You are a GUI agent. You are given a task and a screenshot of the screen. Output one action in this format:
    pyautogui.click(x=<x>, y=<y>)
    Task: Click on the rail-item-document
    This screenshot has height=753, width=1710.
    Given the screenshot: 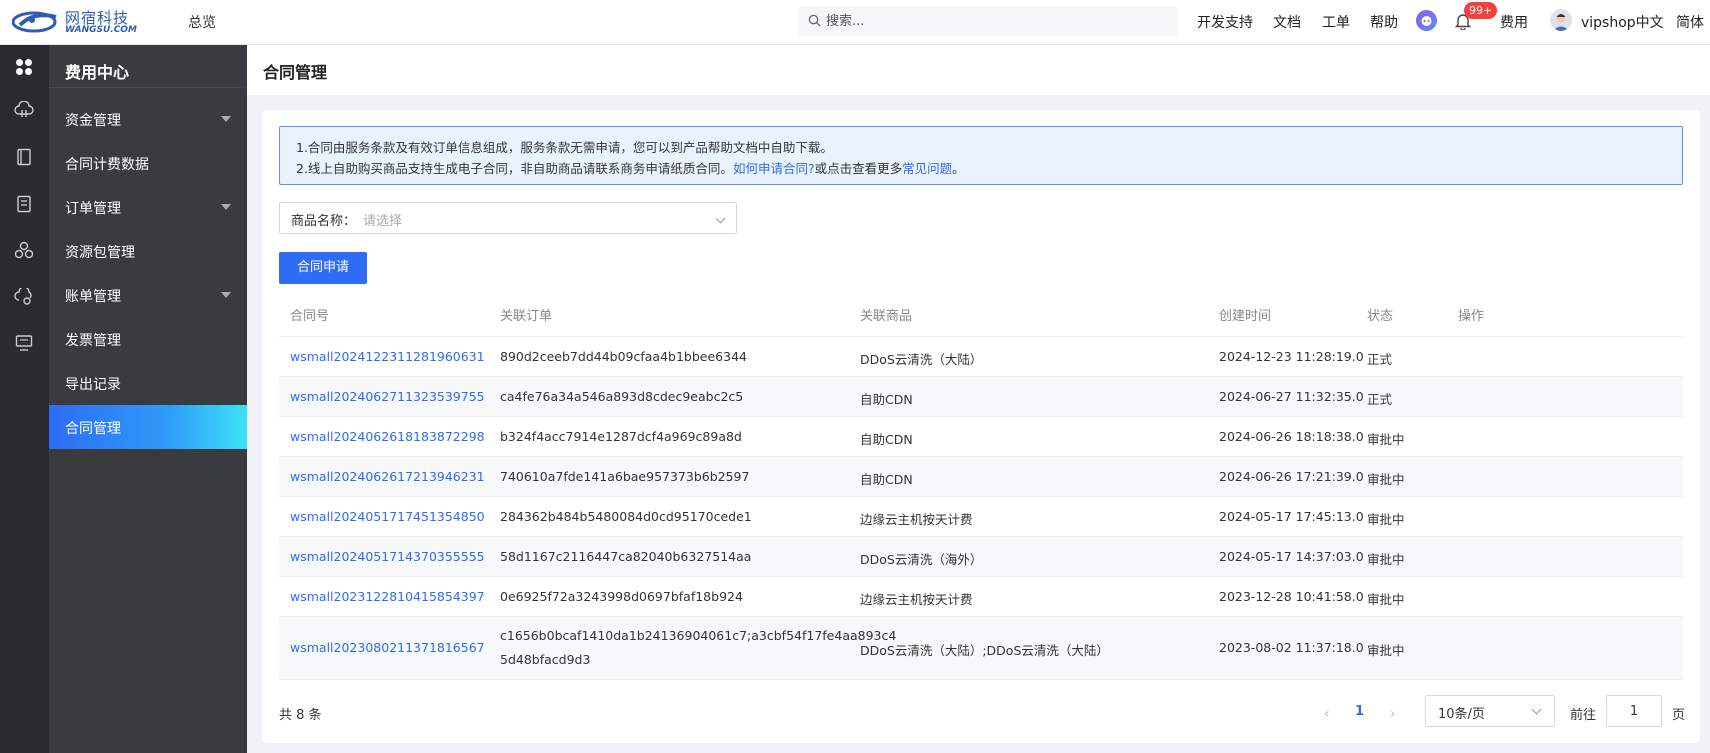 What is the action you would take?
    pyautogui.click(x=24, y=204)
    